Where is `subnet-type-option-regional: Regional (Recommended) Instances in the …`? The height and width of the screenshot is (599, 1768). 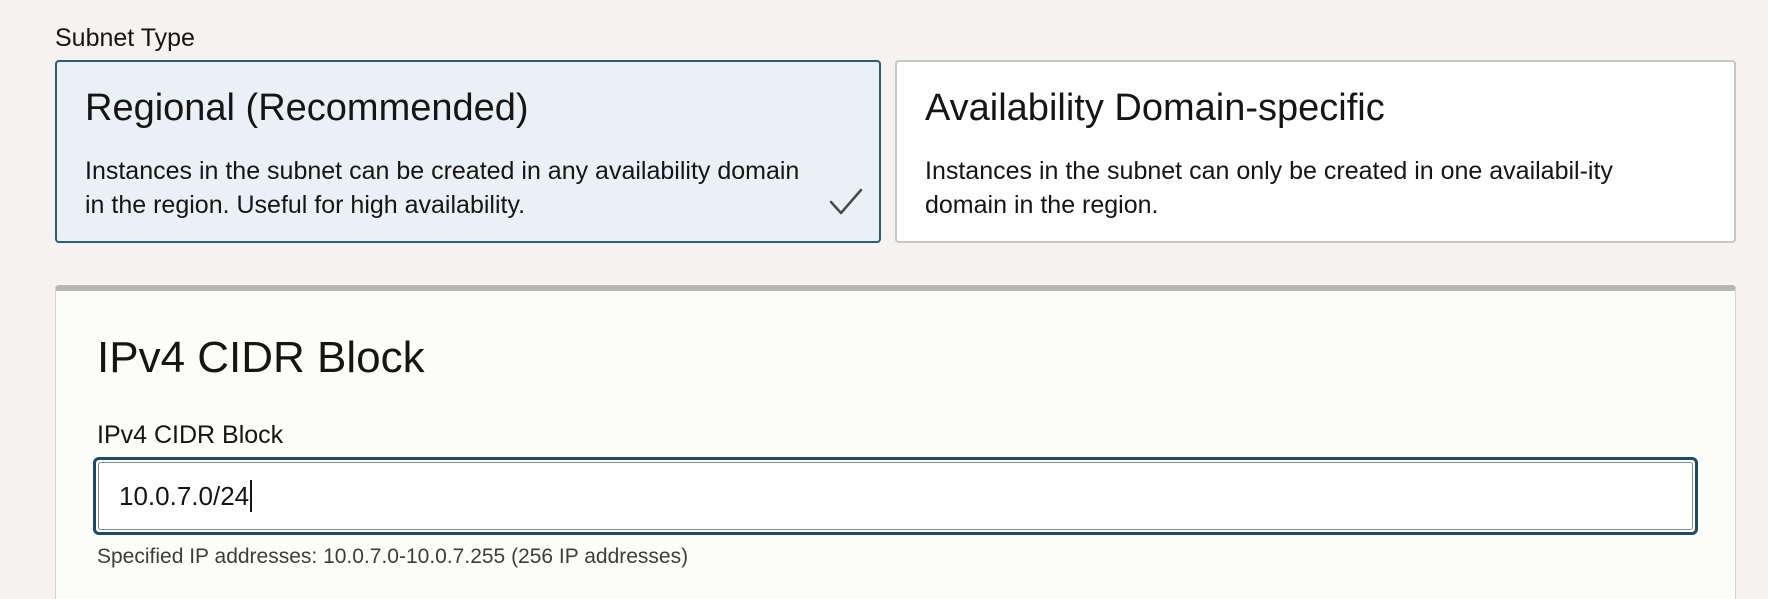 subnet-type-option-regional: Regional (Recommended) Instances in the … is located at coordinates (468, 151).